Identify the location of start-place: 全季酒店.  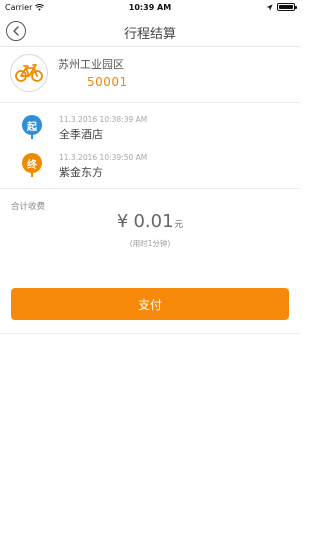
(81, 134).